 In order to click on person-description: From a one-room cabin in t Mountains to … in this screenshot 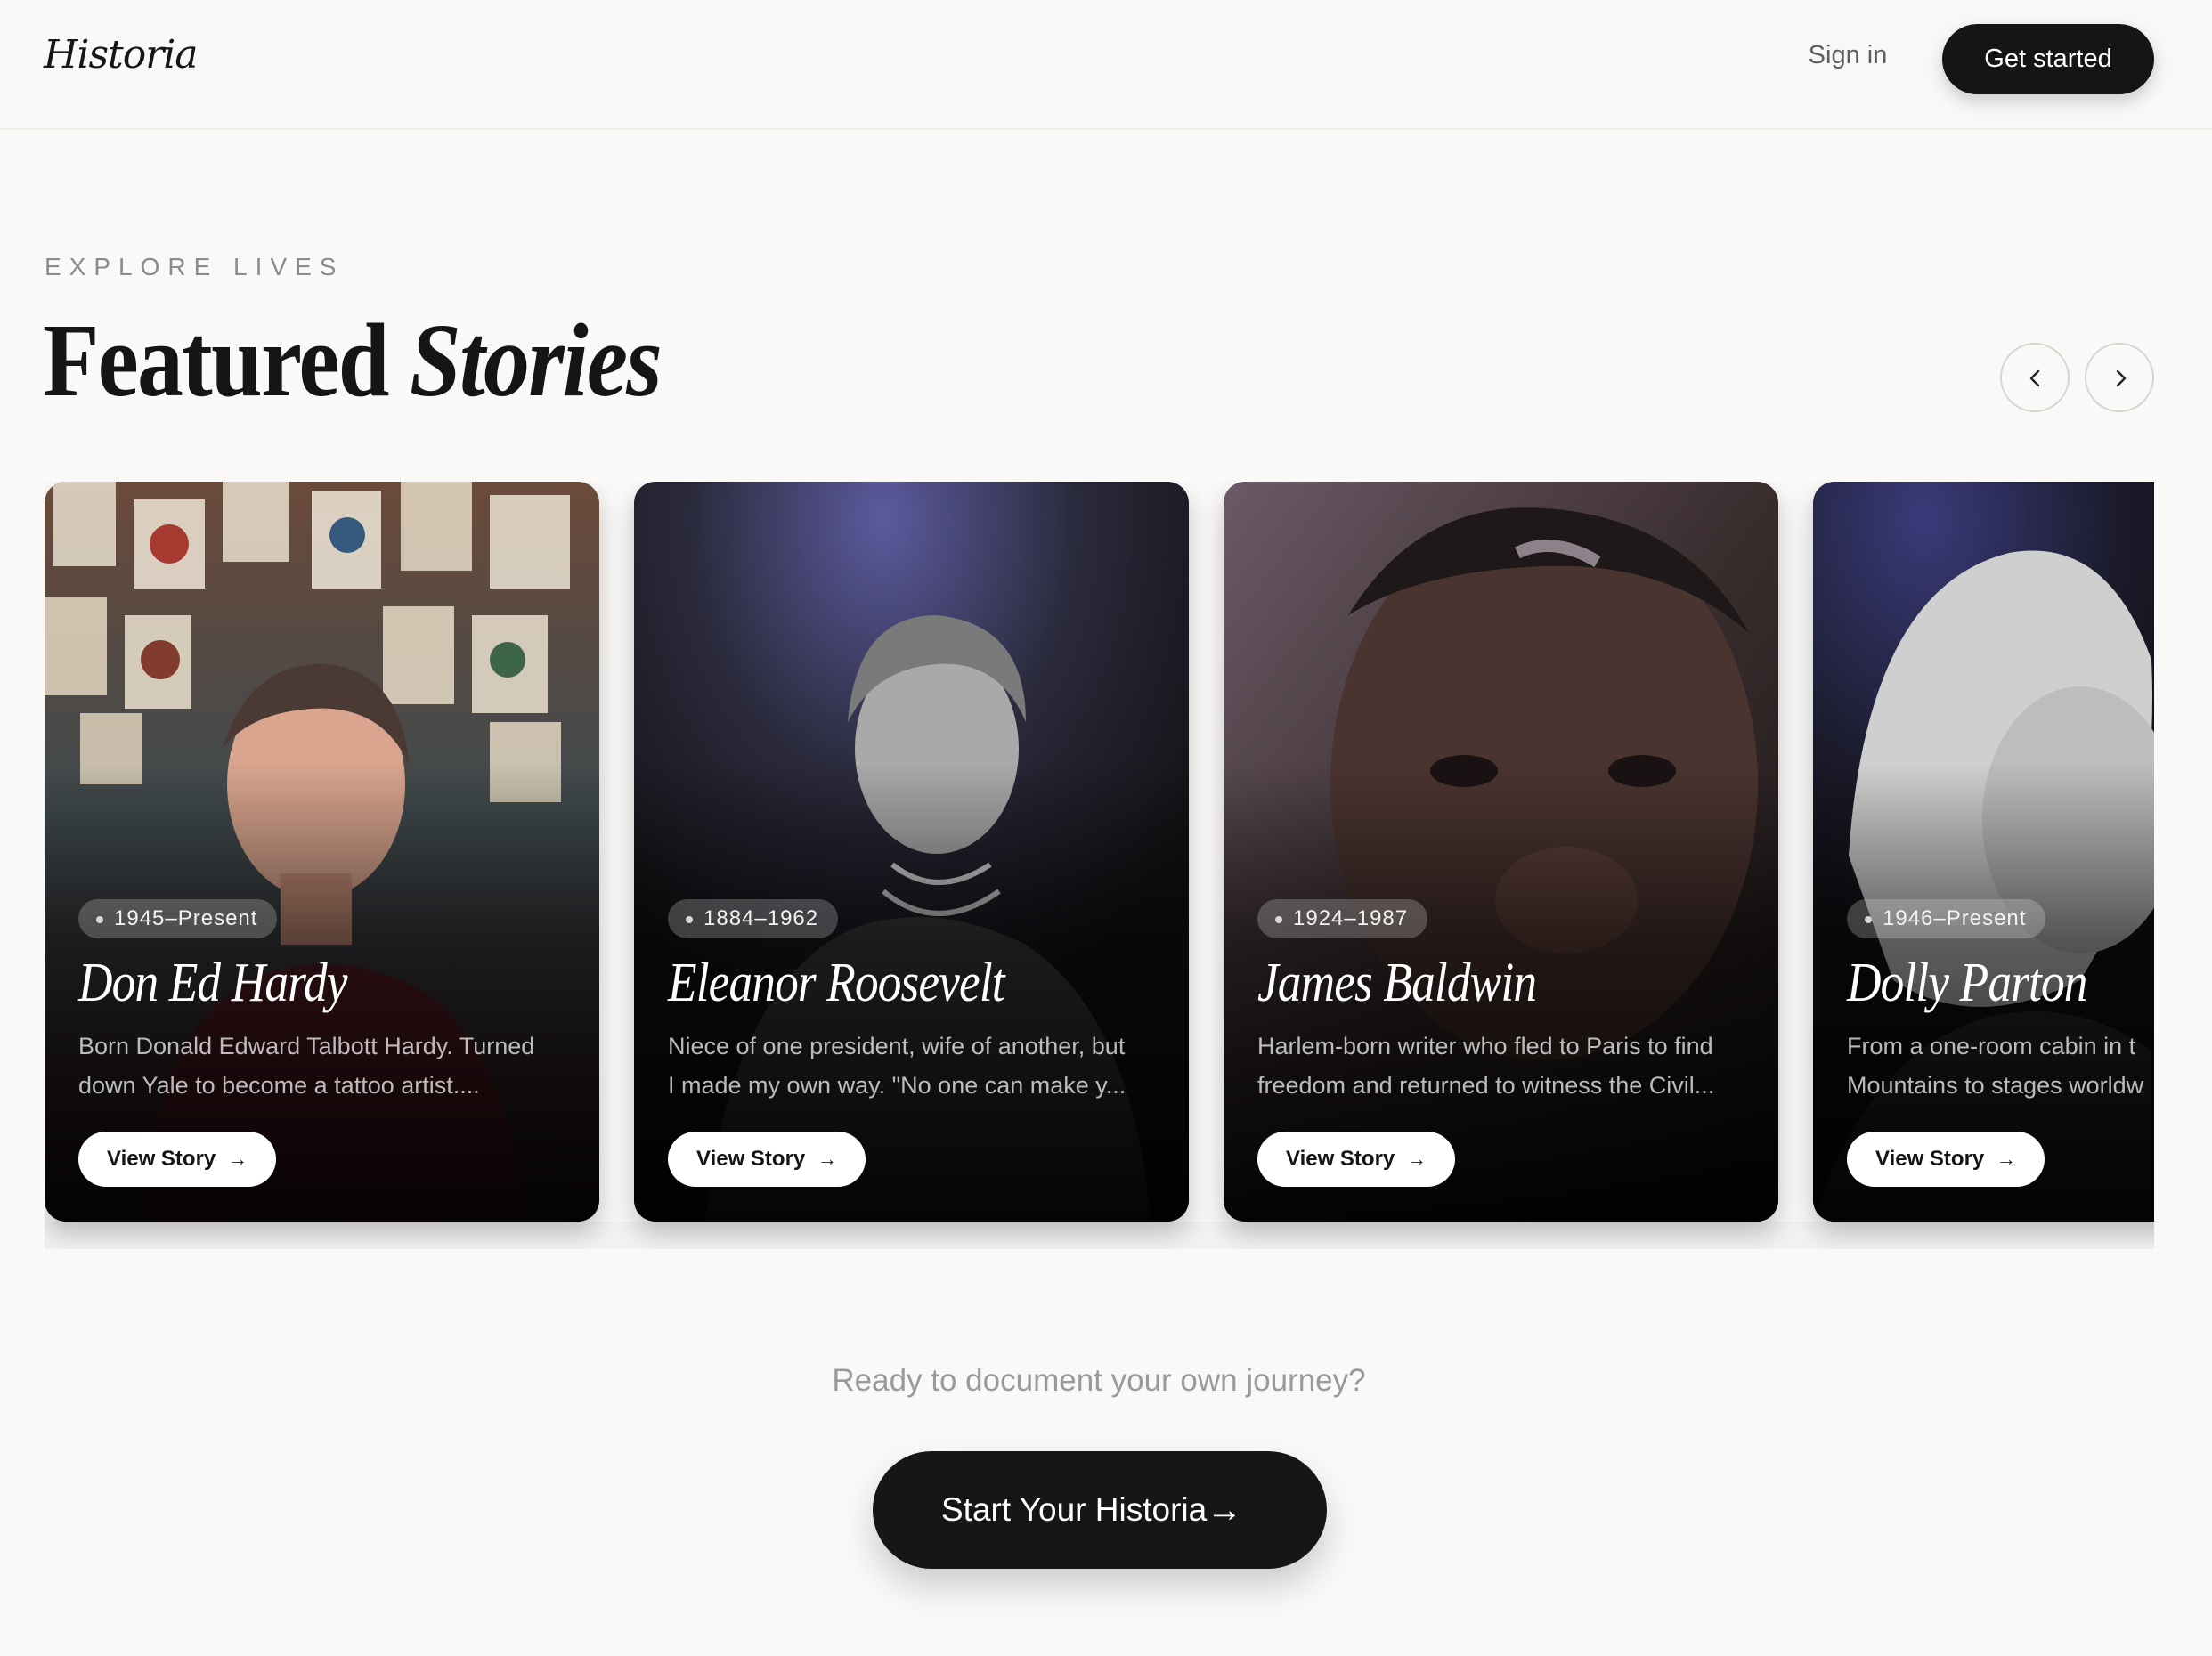, I will do `click(2000, 1066)`.